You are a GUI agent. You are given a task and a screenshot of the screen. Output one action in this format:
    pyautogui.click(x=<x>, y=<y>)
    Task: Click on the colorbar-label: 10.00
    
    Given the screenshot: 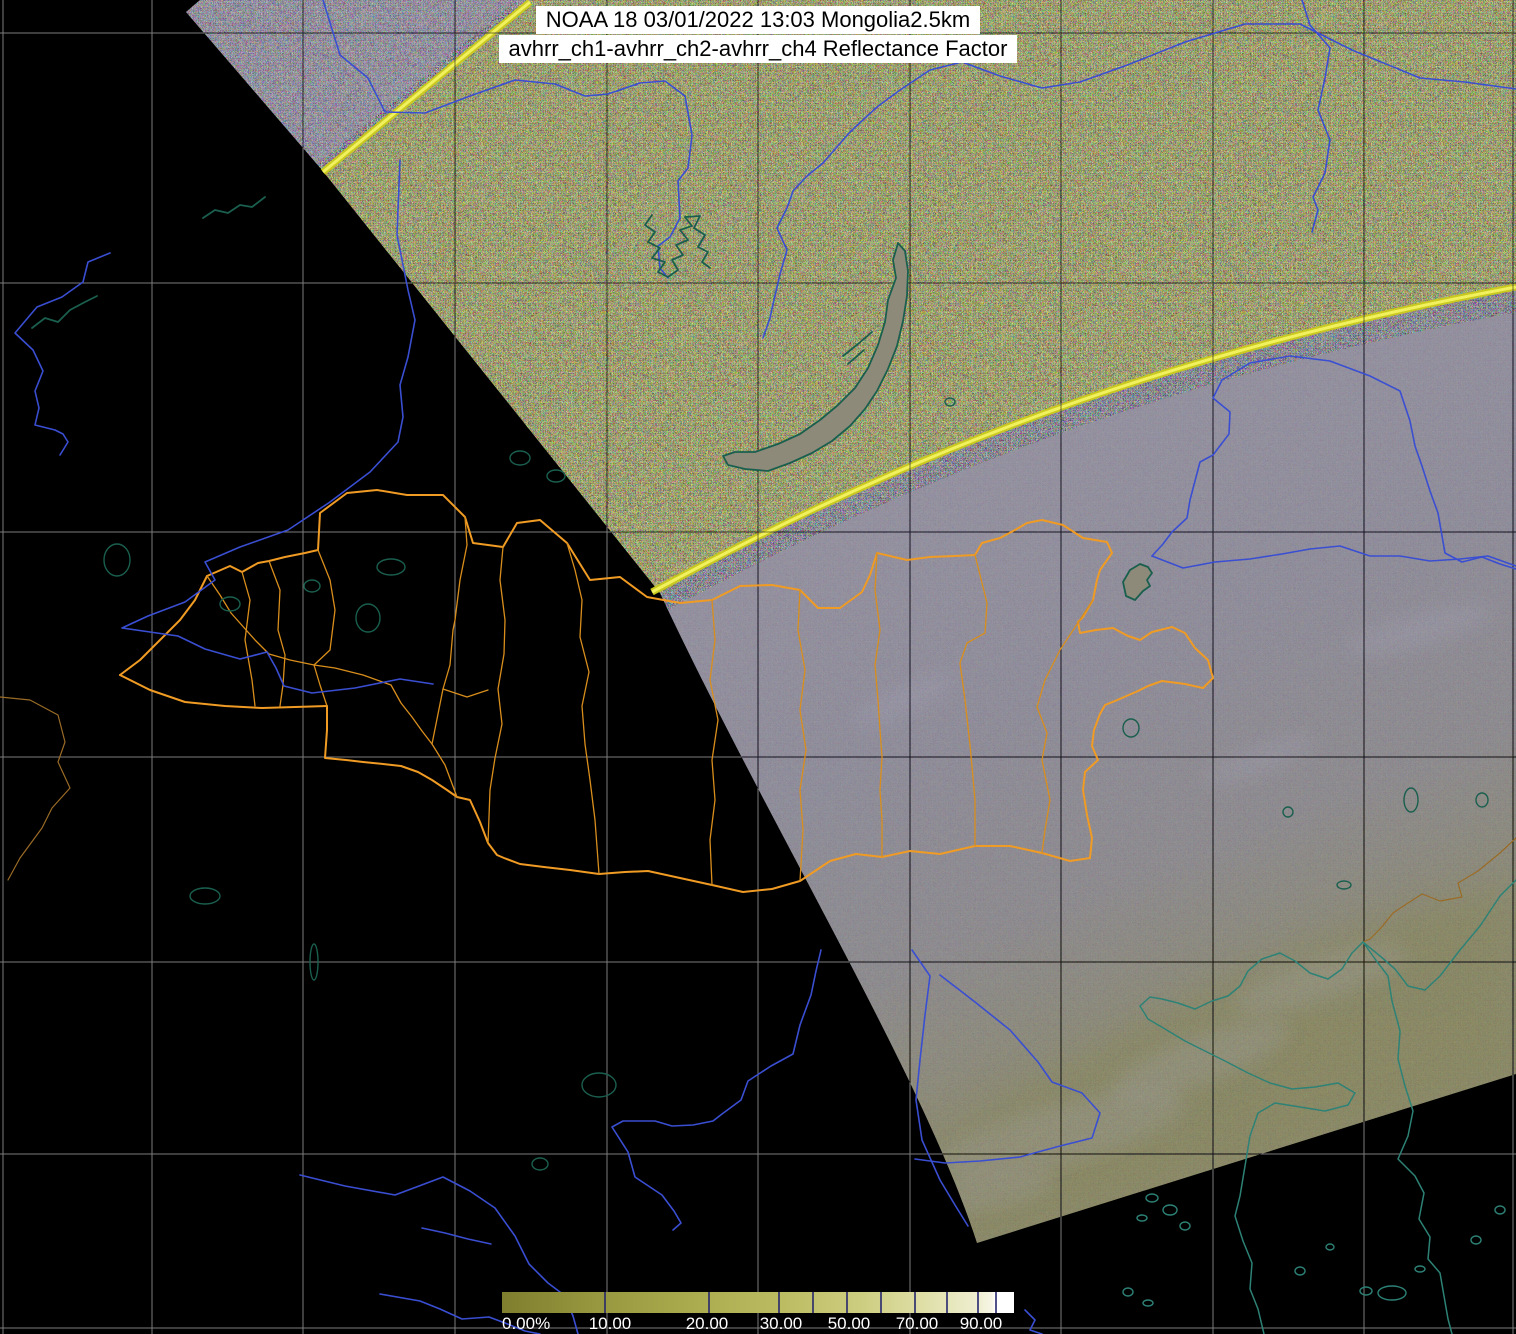 What is the action you would take?
    pyautogui.click(x=610, y=1323)
    